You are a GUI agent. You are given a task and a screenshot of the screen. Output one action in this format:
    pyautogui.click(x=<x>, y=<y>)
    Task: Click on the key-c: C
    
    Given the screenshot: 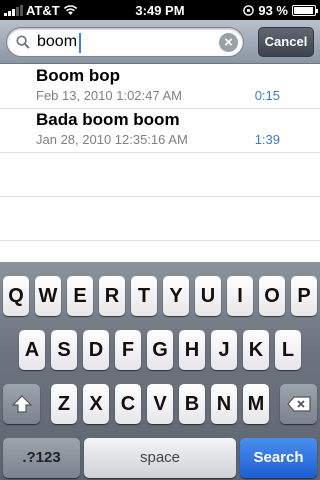 What is the action you would take?
    pyautogui.click(x=128, y=404)
    